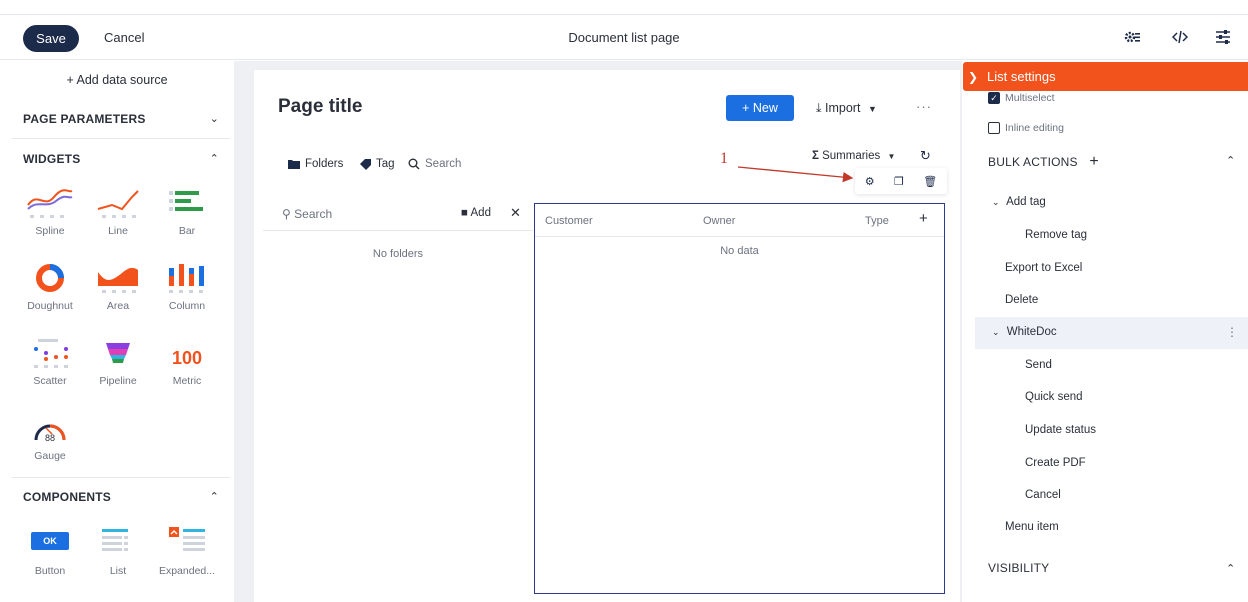 The height and width of the screenshot is (602, 1248). I want to click on bulk-action-add-tag: ⌄ Add tag, so click(1019, 202).